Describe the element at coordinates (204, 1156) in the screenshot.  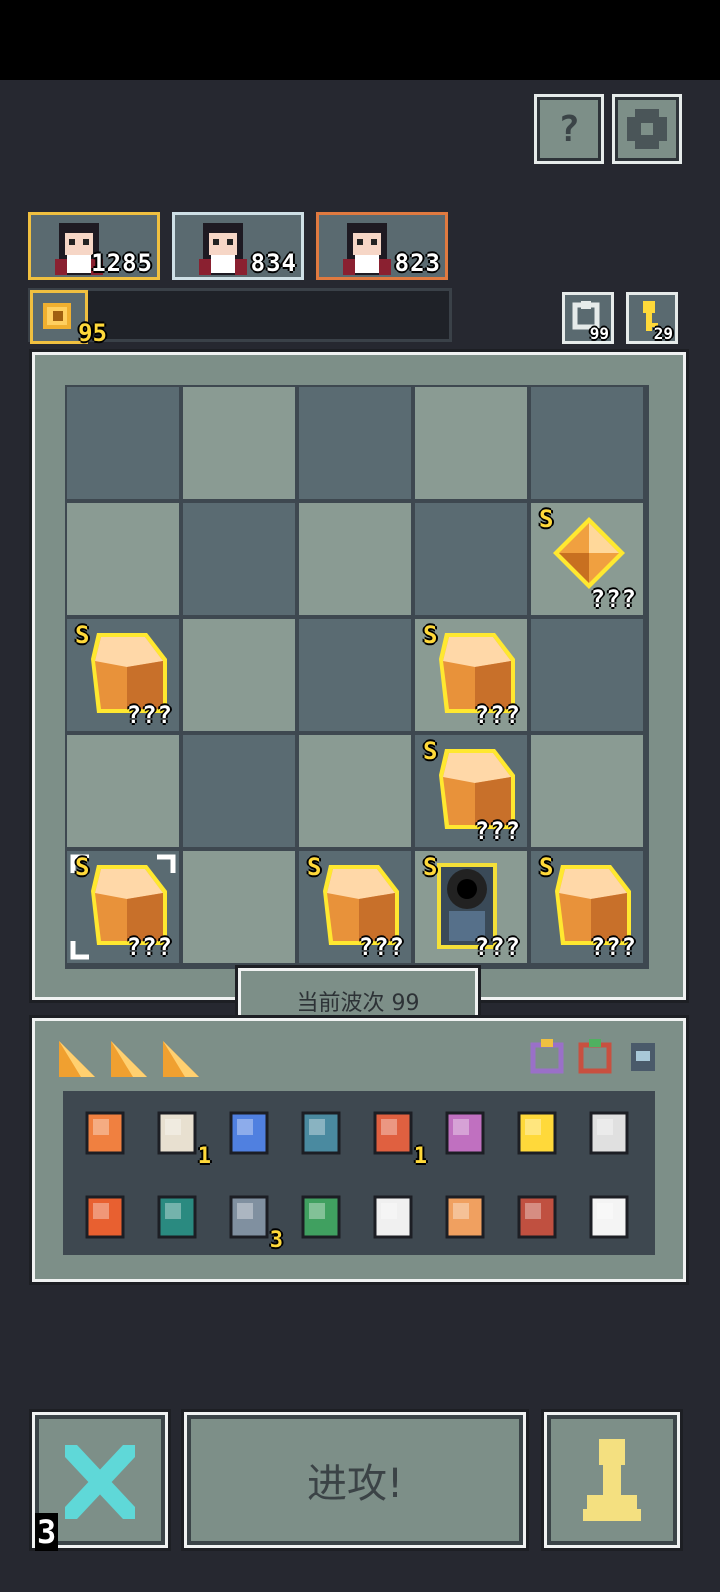
I see `item-count: 1` at that location.